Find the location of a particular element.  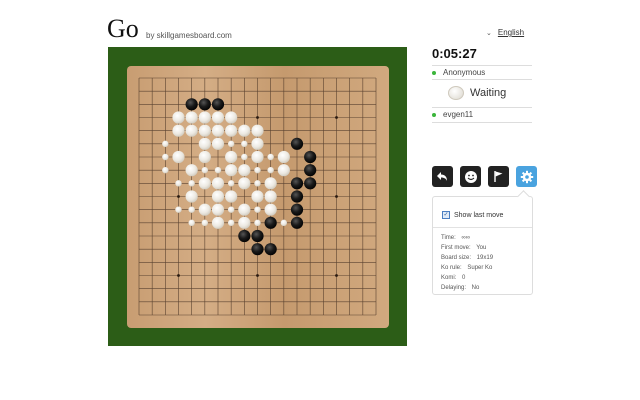

setting-row: Board size: 19x19 is located at coordinates (467, 258).